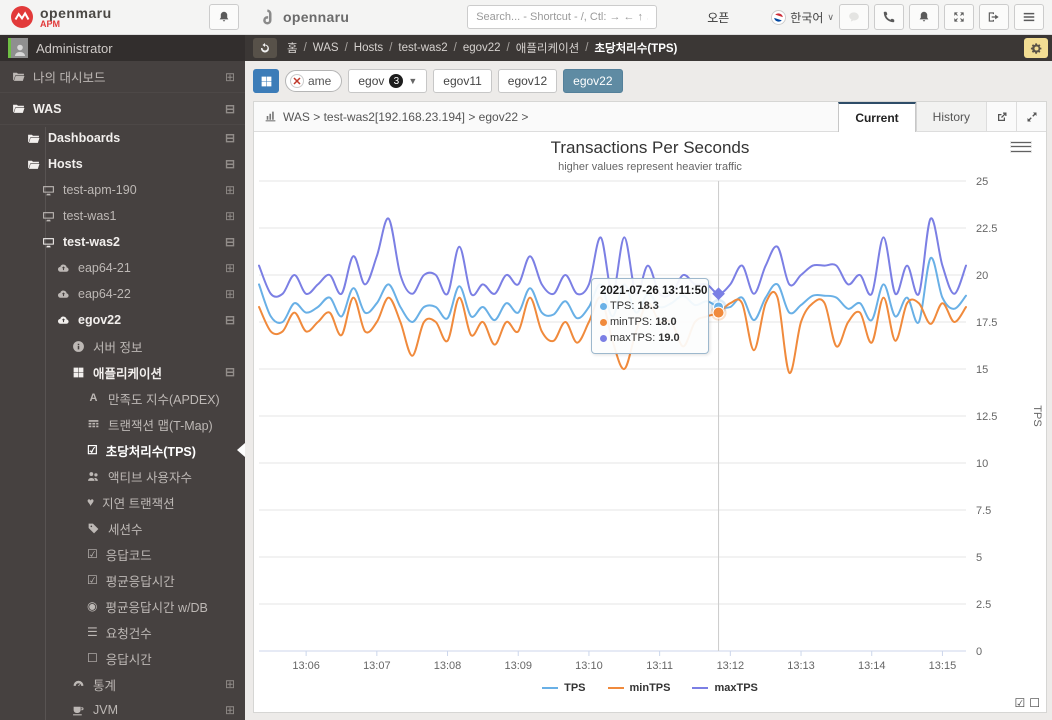 This screenshot has height=720, width=1052. What do you see at coordinates (105, 685) in the screenshot?
I see `sidebar-item-label: 통계` at bounding box center [105, 685].